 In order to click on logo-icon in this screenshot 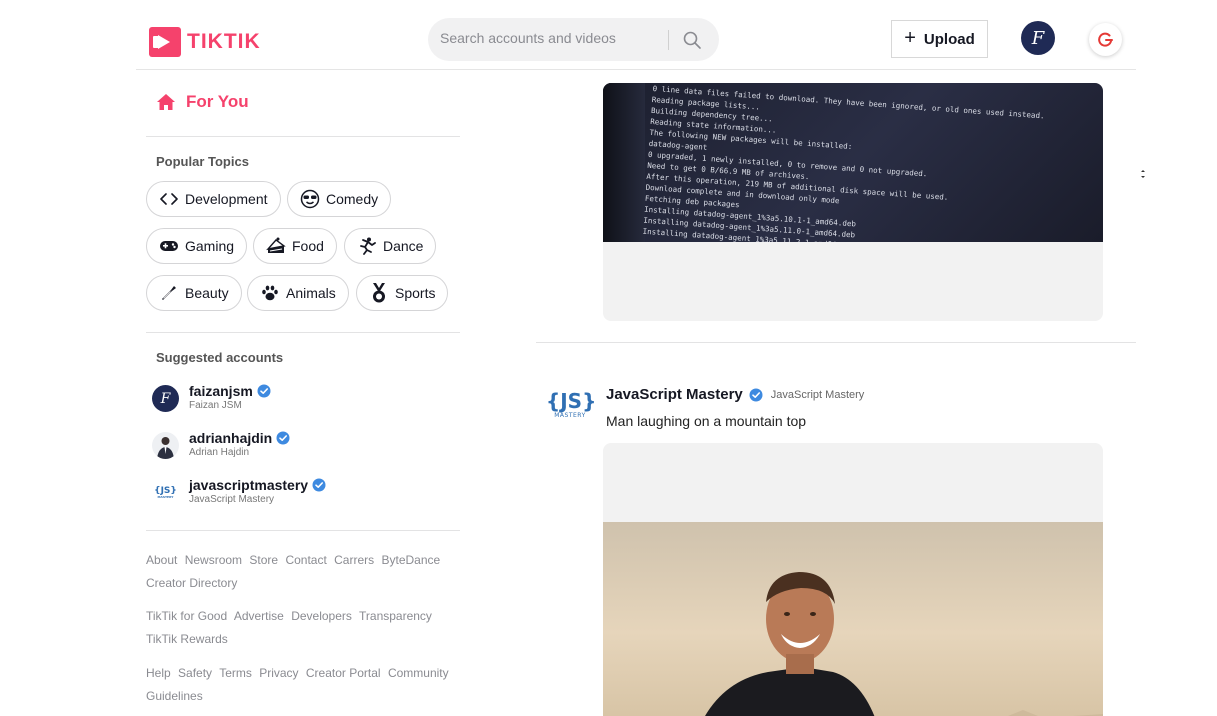, I will do `click(165, 42)`.